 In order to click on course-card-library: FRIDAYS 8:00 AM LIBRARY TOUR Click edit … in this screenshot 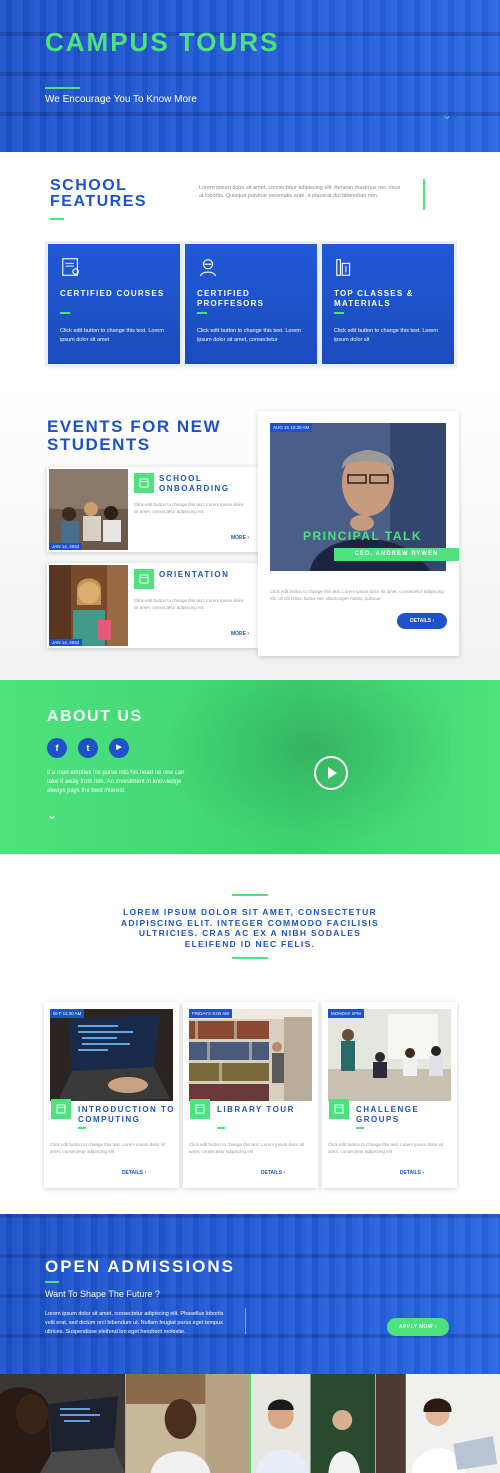, I will do `click(250, 1095)`.